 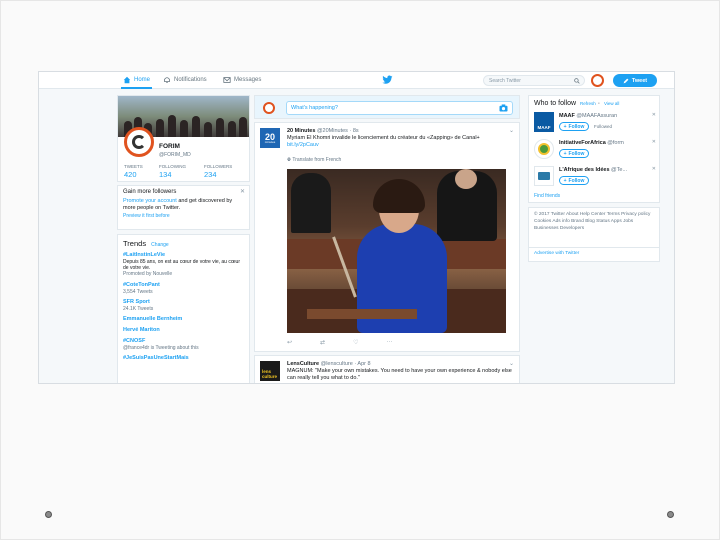 What do you see at coordinates (183, 216) in the screenshot?
I see `promo-preview-link: Preview it first before` at bounding box center [183, 216].